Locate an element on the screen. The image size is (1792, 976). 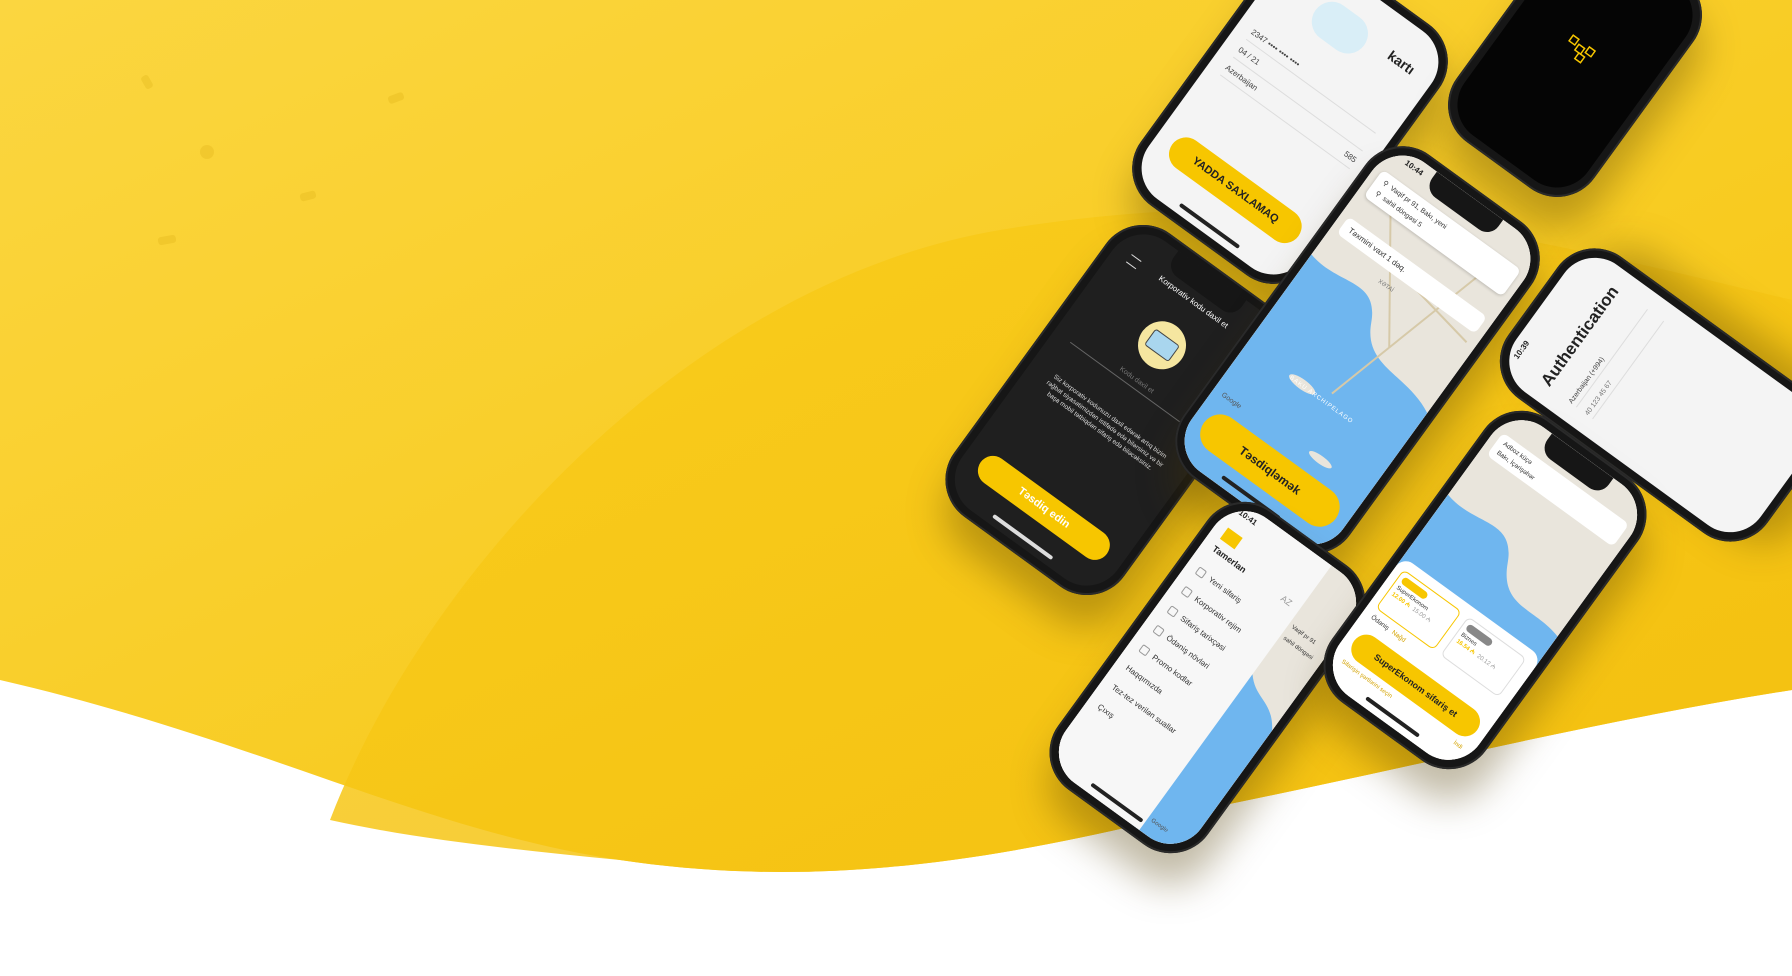
tag-icon is located at coordinates (1145, 650).